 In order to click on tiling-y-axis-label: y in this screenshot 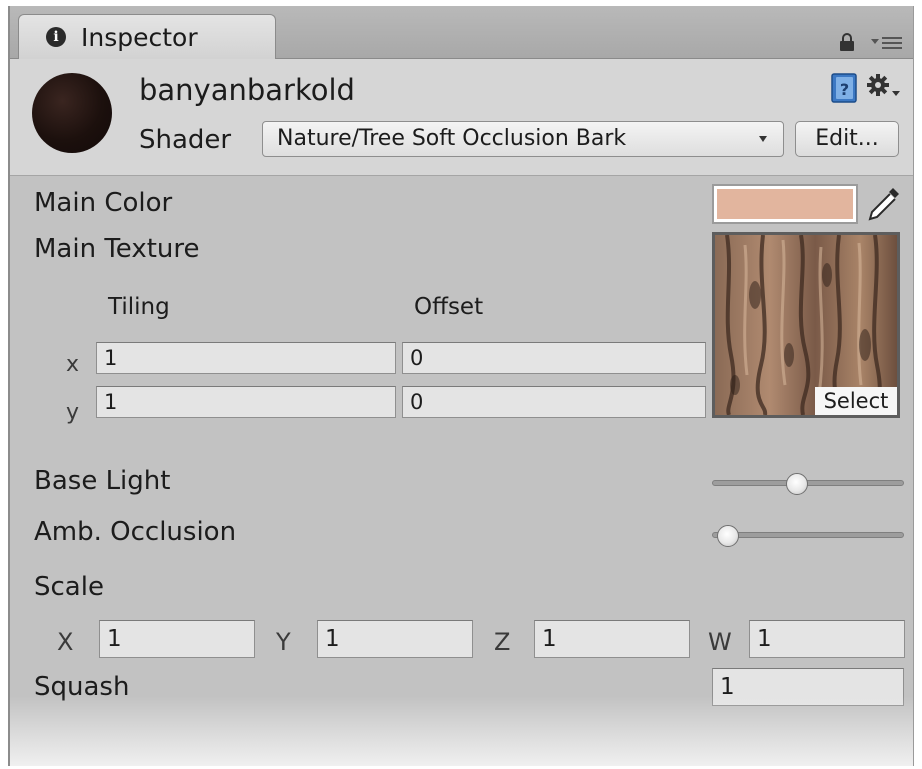, I will do `click(73, 412)`.